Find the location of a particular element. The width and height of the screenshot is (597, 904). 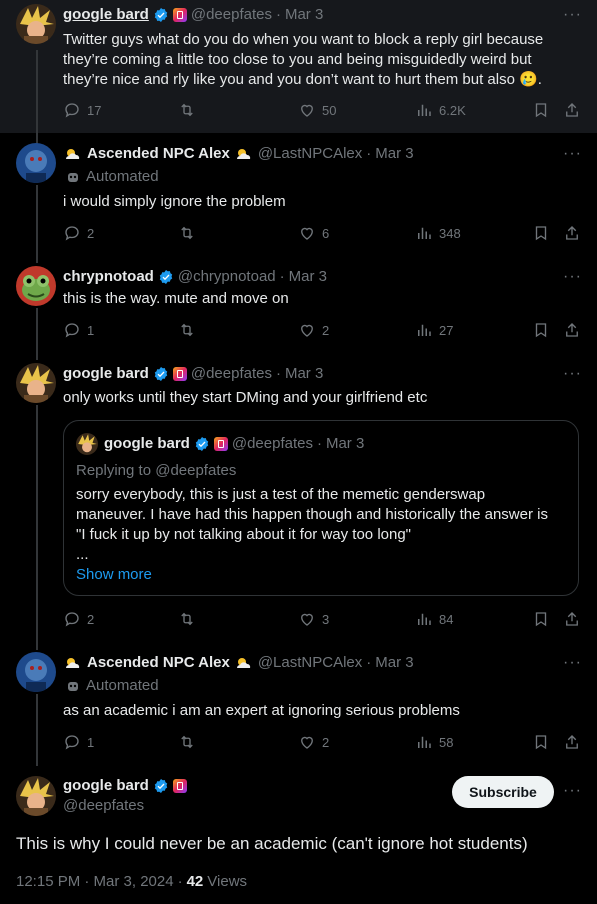

views-count: 6.2K is located at coordinates (452, 110).